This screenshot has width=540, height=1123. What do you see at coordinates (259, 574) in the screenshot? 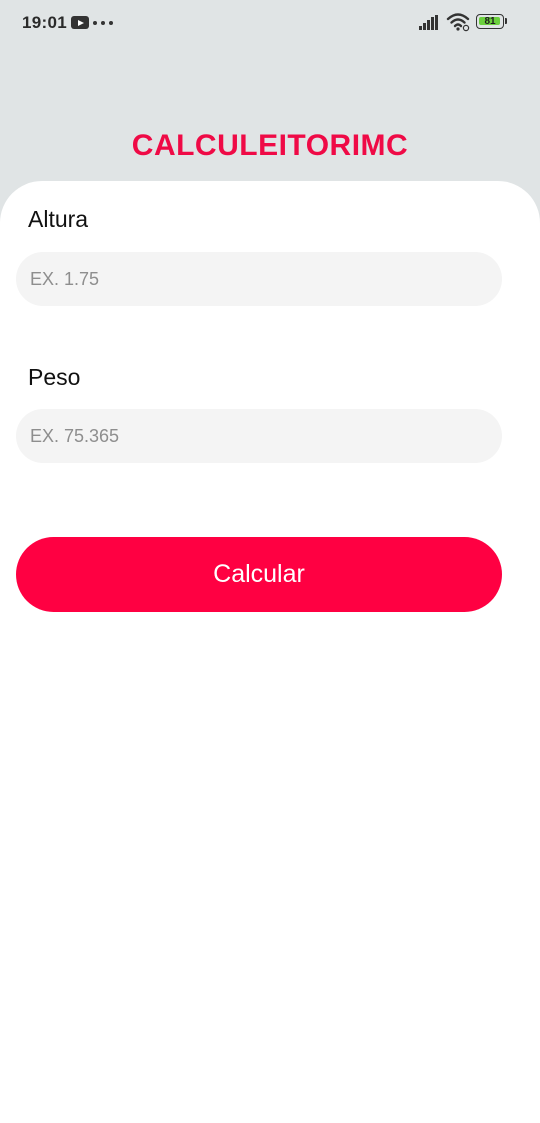
I see `calculate-button: Calcular` at bounding box center [259, 574].